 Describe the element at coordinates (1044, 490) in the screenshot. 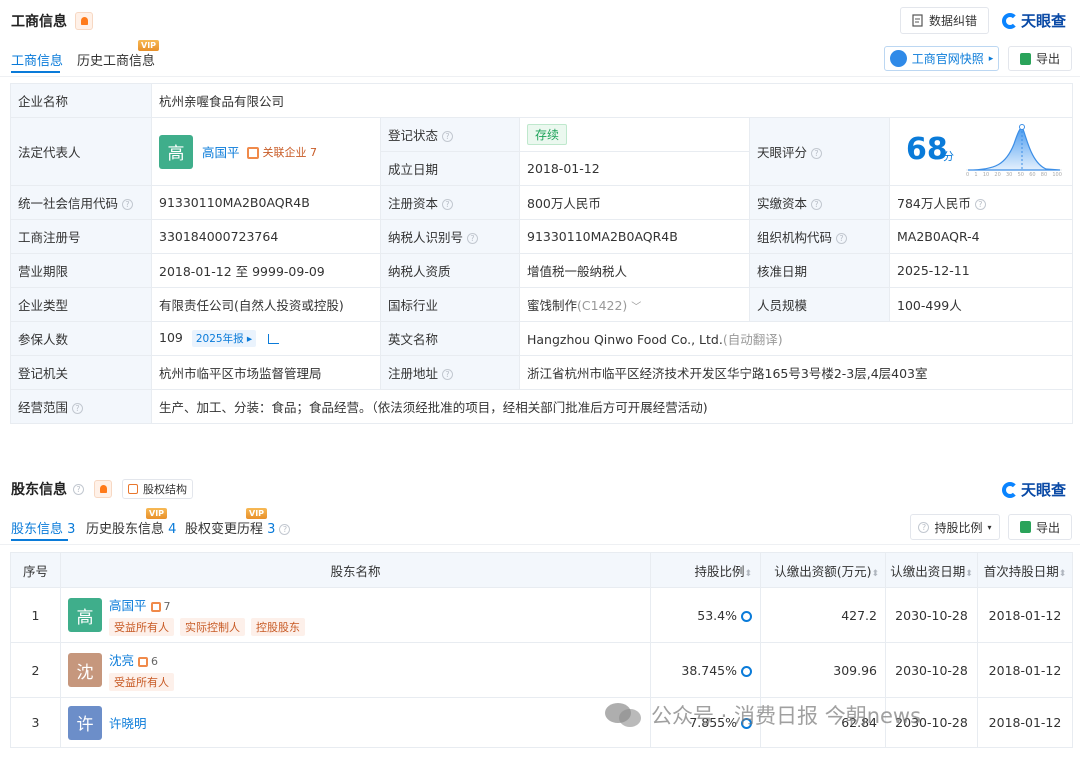

I see `logo-text: 天眼查` at that location.